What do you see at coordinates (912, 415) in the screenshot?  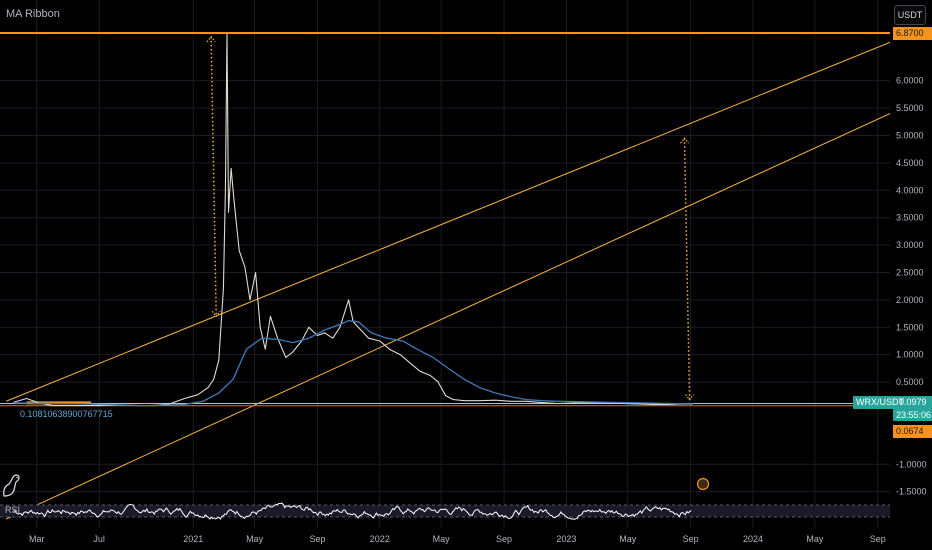 I see `bar-countdown: 23:55:06` at bounding box center [912, 415].